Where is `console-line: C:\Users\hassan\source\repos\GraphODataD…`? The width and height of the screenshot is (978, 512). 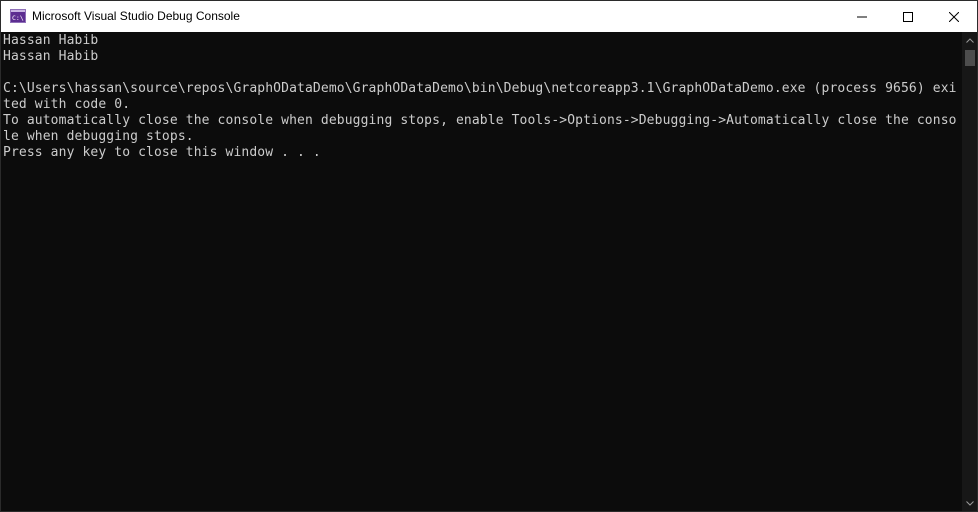
console-line: C:\Users\hassan\source\repos\GraphODataD… is located at coordinates (480, 88).